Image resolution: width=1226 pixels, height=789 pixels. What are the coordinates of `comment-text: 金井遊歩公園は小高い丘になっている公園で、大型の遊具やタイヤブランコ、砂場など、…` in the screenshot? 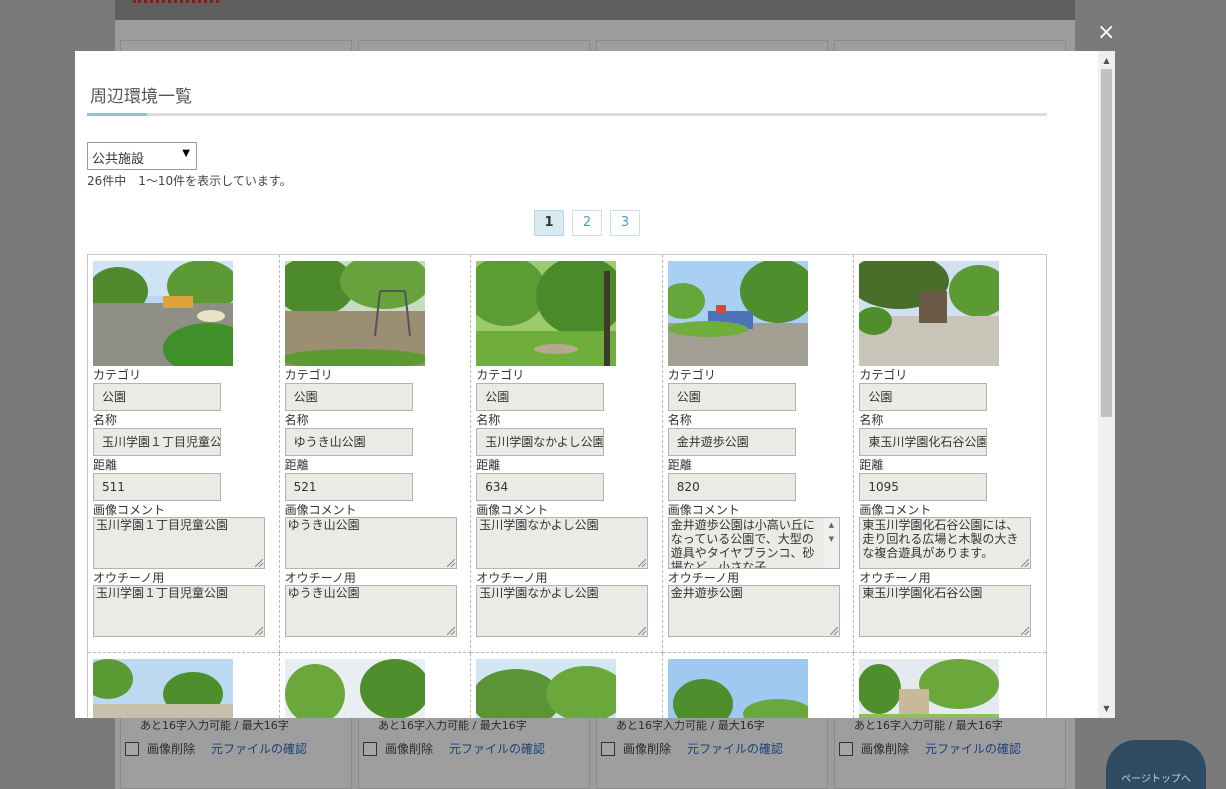 It's located at (742, 543).